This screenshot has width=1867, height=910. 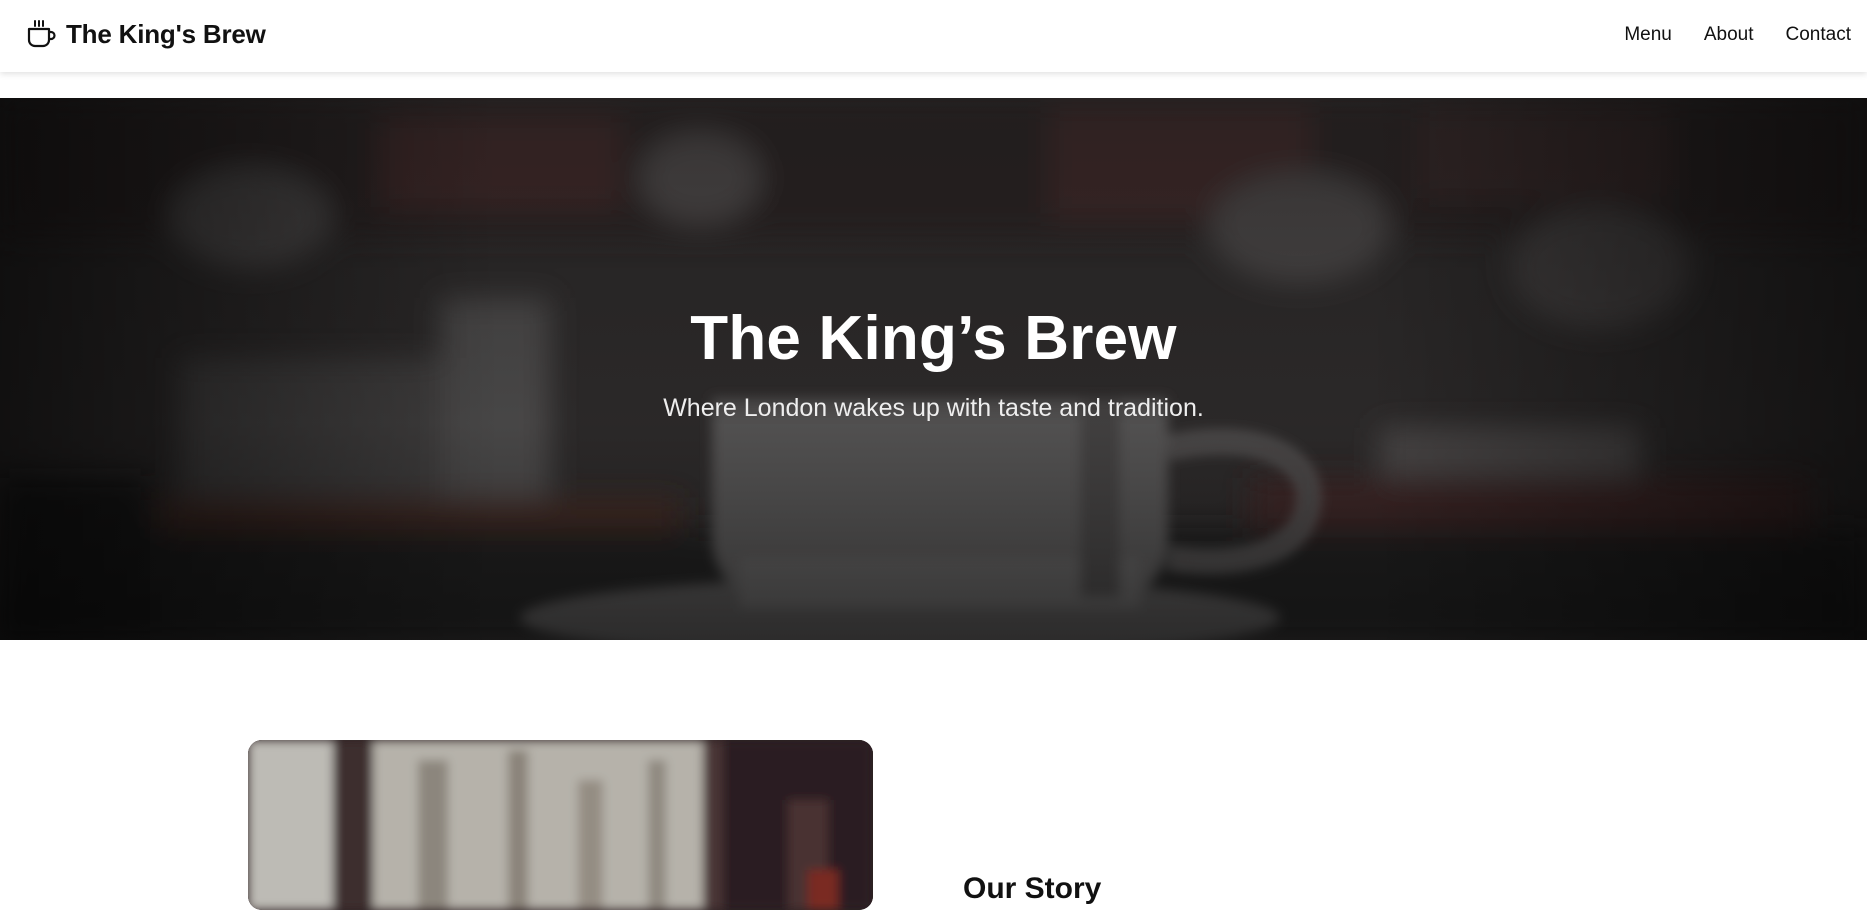 I want to click on hero-title: The King’s Brew, so click(x=933, y=338).